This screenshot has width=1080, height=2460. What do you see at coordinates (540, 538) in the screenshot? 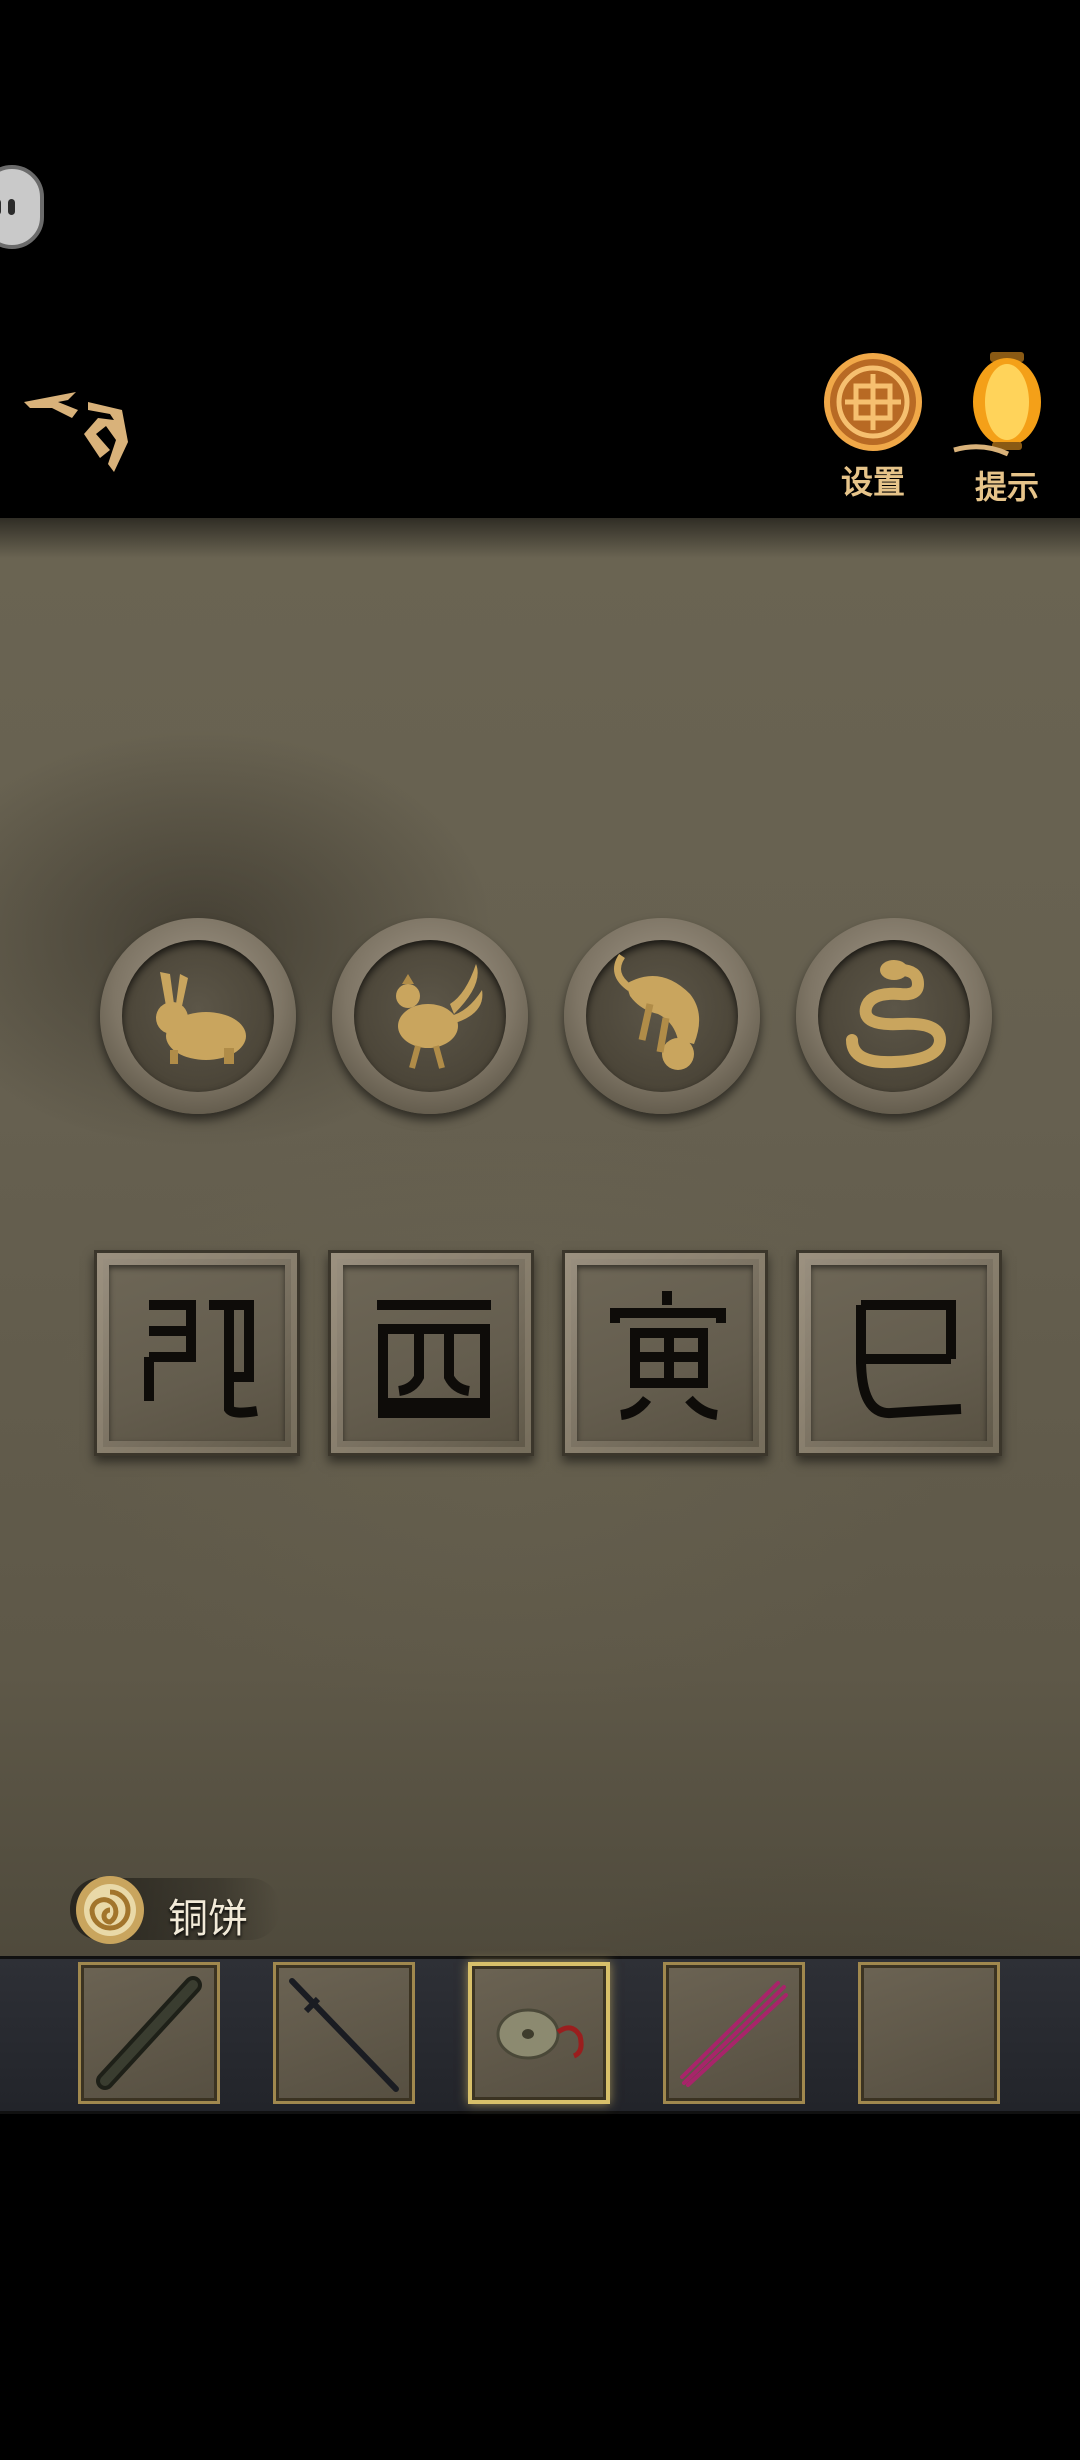
I see `panel-shadow` at bounding box center [540, 538].